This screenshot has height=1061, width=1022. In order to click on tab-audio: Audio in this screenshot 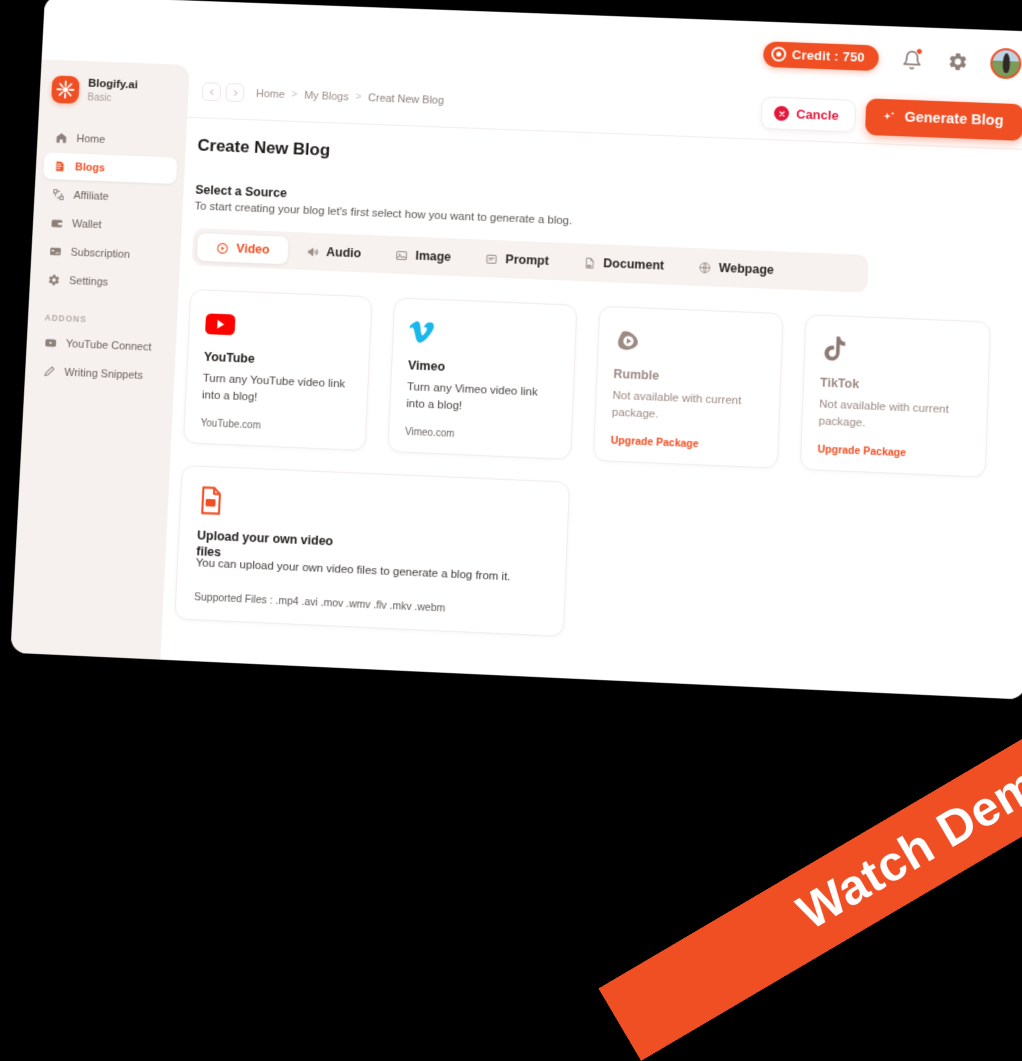, I will do `click(333, 252)`.